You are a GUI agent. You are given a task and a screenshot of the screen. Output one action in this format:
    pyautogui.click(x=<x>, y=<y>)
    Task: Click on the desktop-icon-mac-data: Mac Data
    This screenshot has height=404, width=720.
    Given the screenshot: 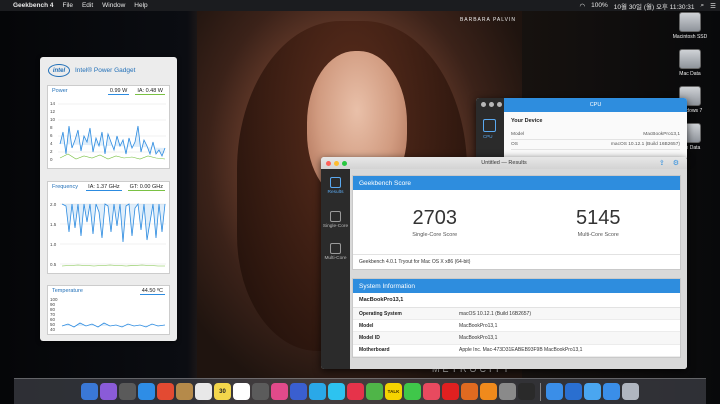 What is the action you would take?
    pyautogui.click(x=690, y=63)
    